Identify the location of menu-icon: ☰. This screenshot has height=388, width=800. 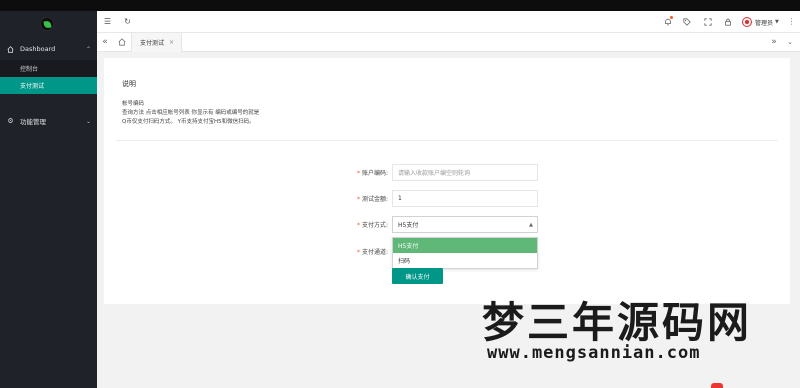
(107, 21).